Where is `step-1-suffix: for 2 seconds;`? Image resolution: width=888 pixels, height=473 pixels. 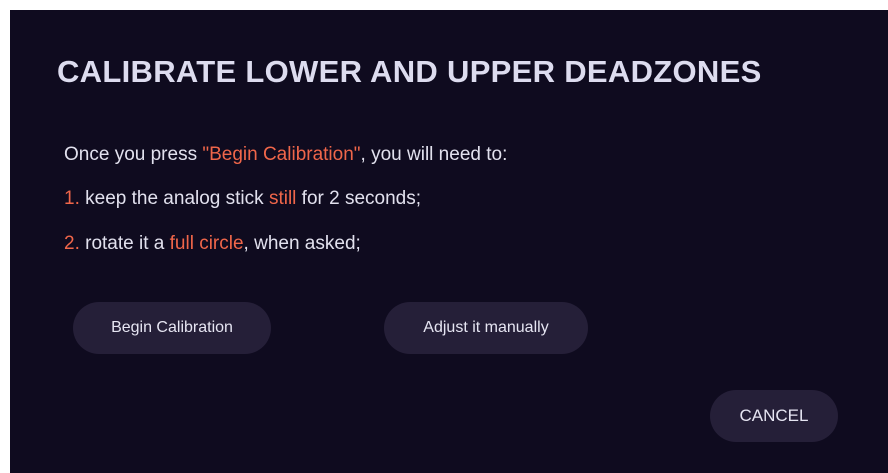
step-1-suffix: for 2 seconds; is located at coordinates (359, 198).